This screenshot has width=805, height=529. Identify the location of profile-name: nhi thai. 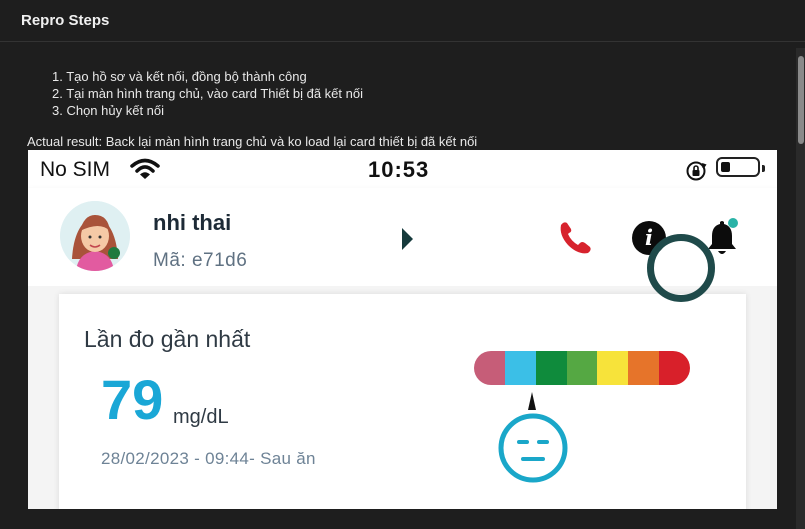
(192, 222).